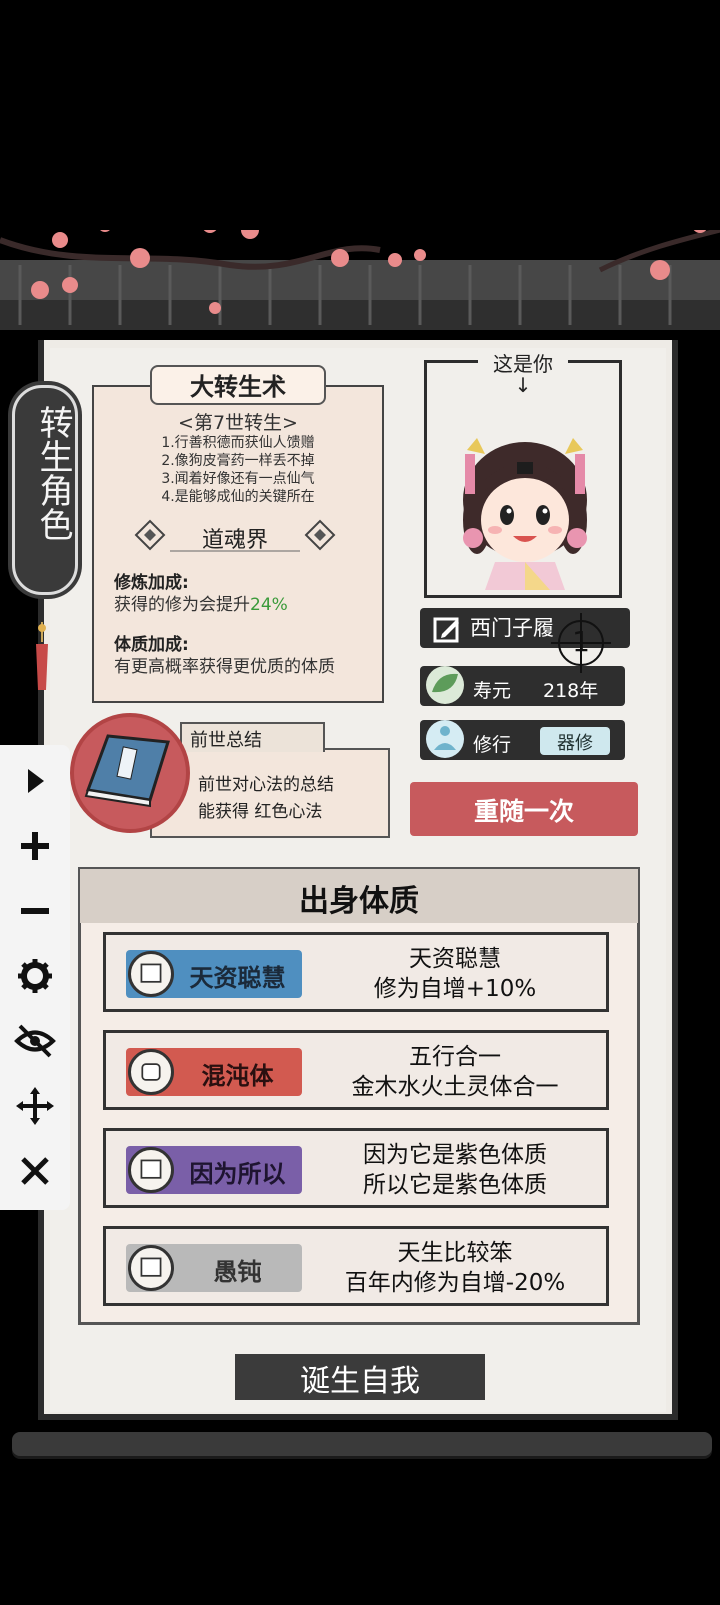  What do you see at coordinates (492, 745) in the screenshot?
I see `practice-label: 修行` at bounding box center [492, 745].